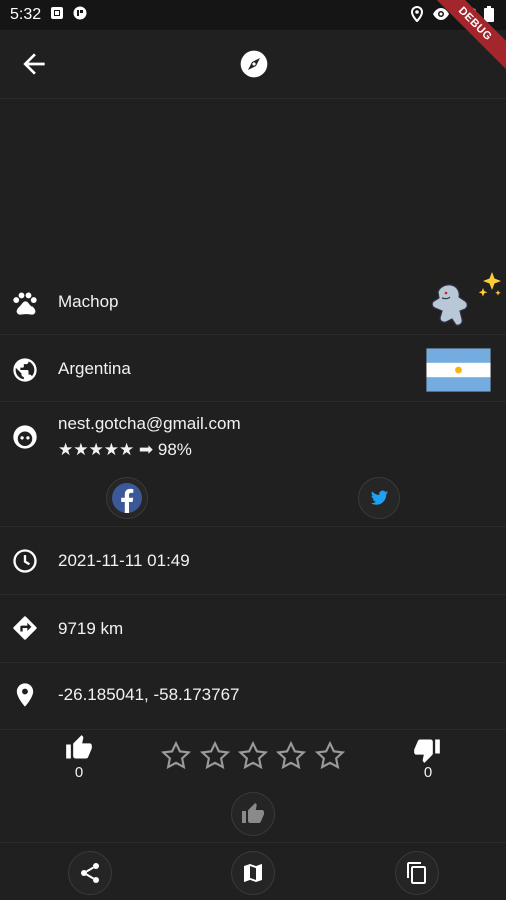  What do you see at coordinates (79, 772) in the screenshot?
I see `likes-count: 0` at bounding box center [79, 772].